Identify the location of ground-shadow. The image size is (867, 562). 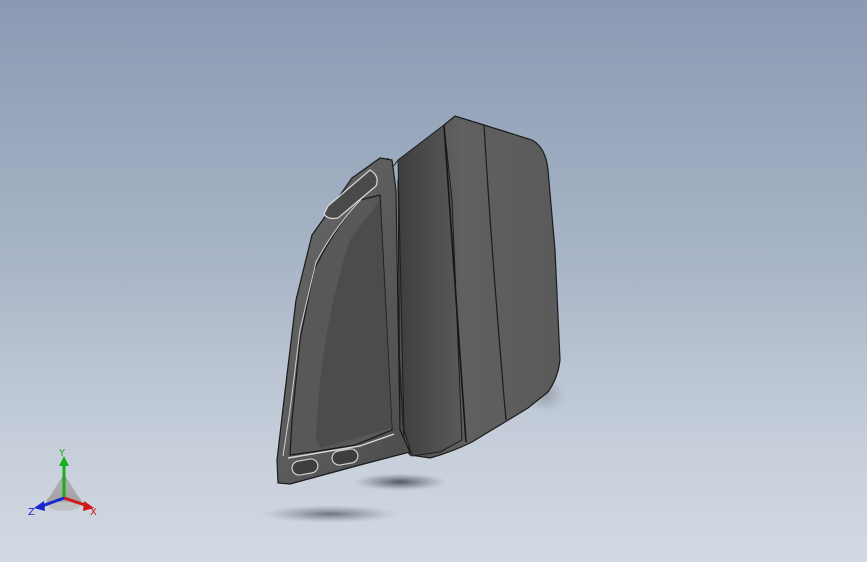
(400, 482).